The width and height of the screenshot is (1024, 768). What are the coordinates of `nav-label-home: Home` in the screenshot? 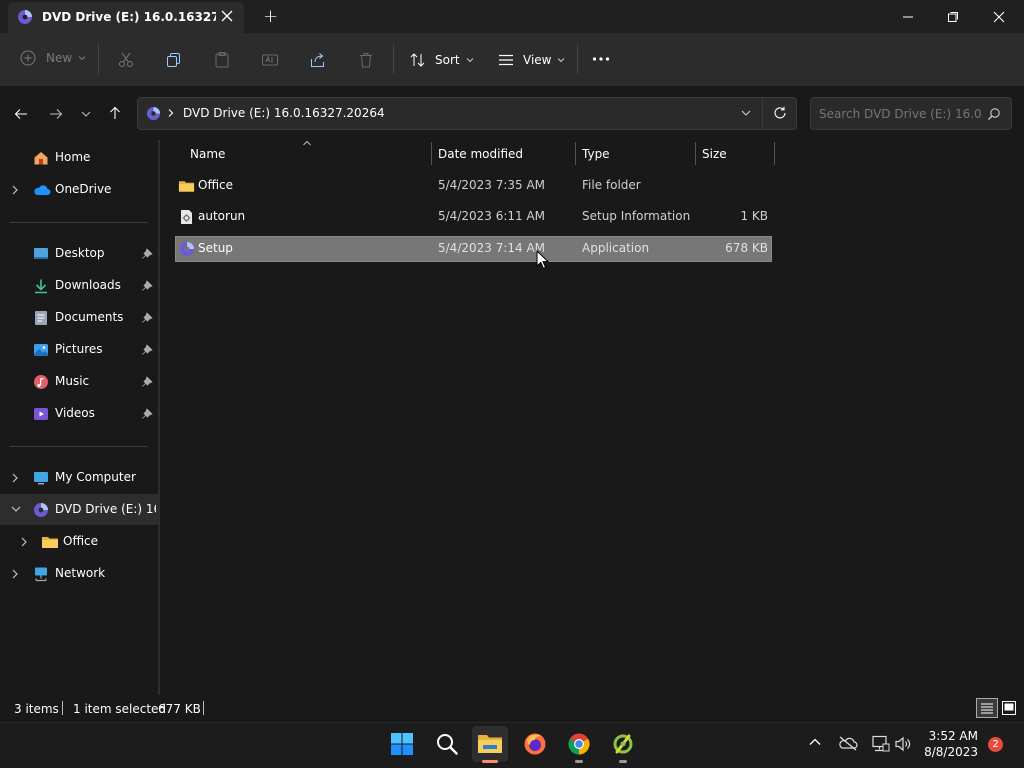 It's located at (73, 157).